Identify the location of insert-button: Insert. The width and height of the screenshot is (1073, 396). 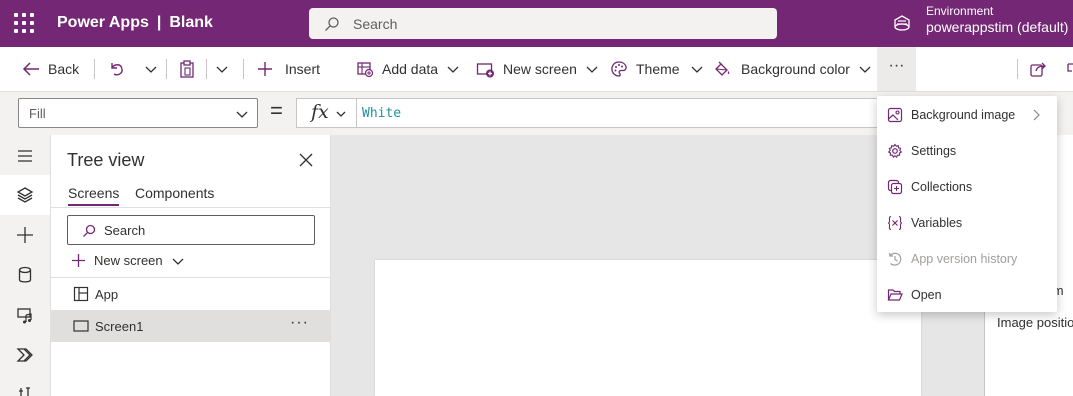
(288, 69).